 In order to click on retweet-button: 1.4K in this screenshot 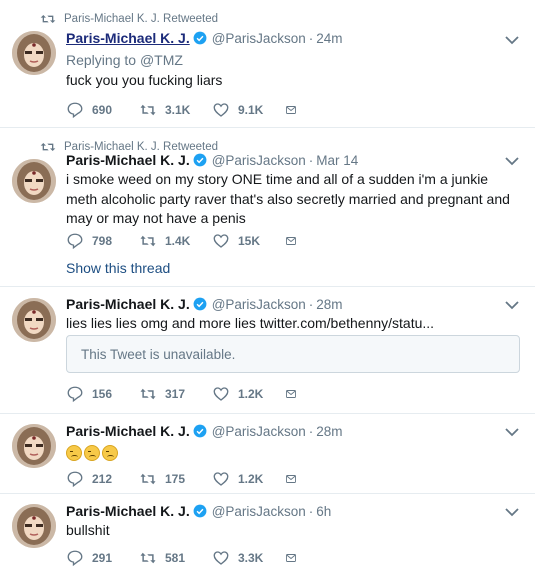, I will do `click(175, 241)`.